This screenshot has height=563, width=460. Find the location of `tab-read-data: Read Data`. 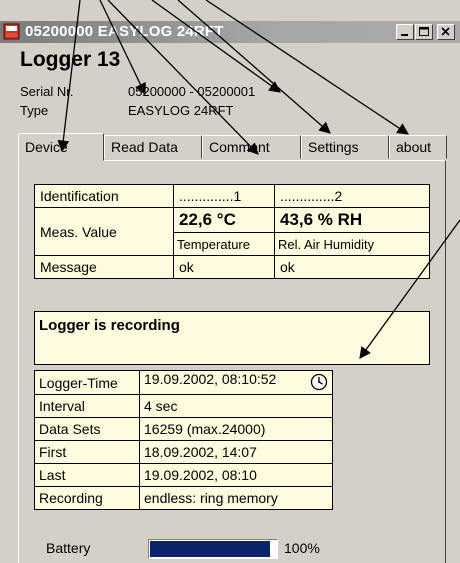

tab-read-data: Read Data is located at coordinates (153, 147).